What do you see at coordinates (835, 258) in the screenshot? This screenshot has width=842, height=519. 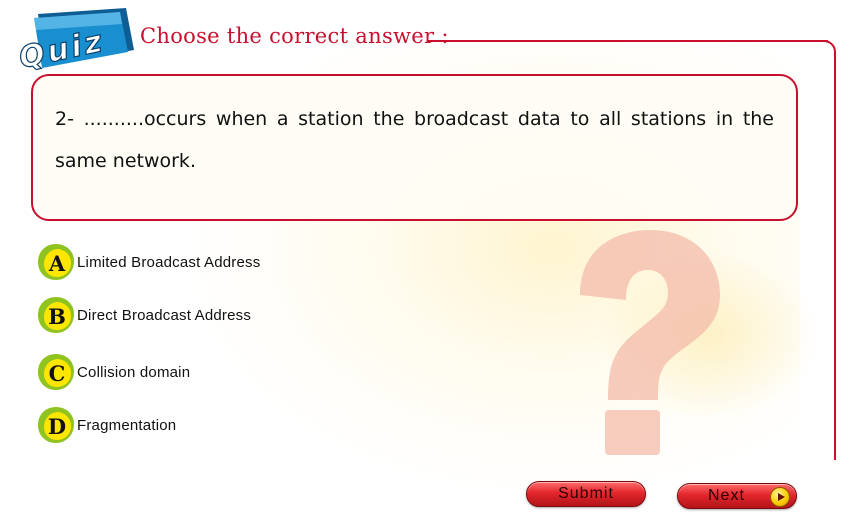 I see `frame-right-line` at bounding box center [835, 258].